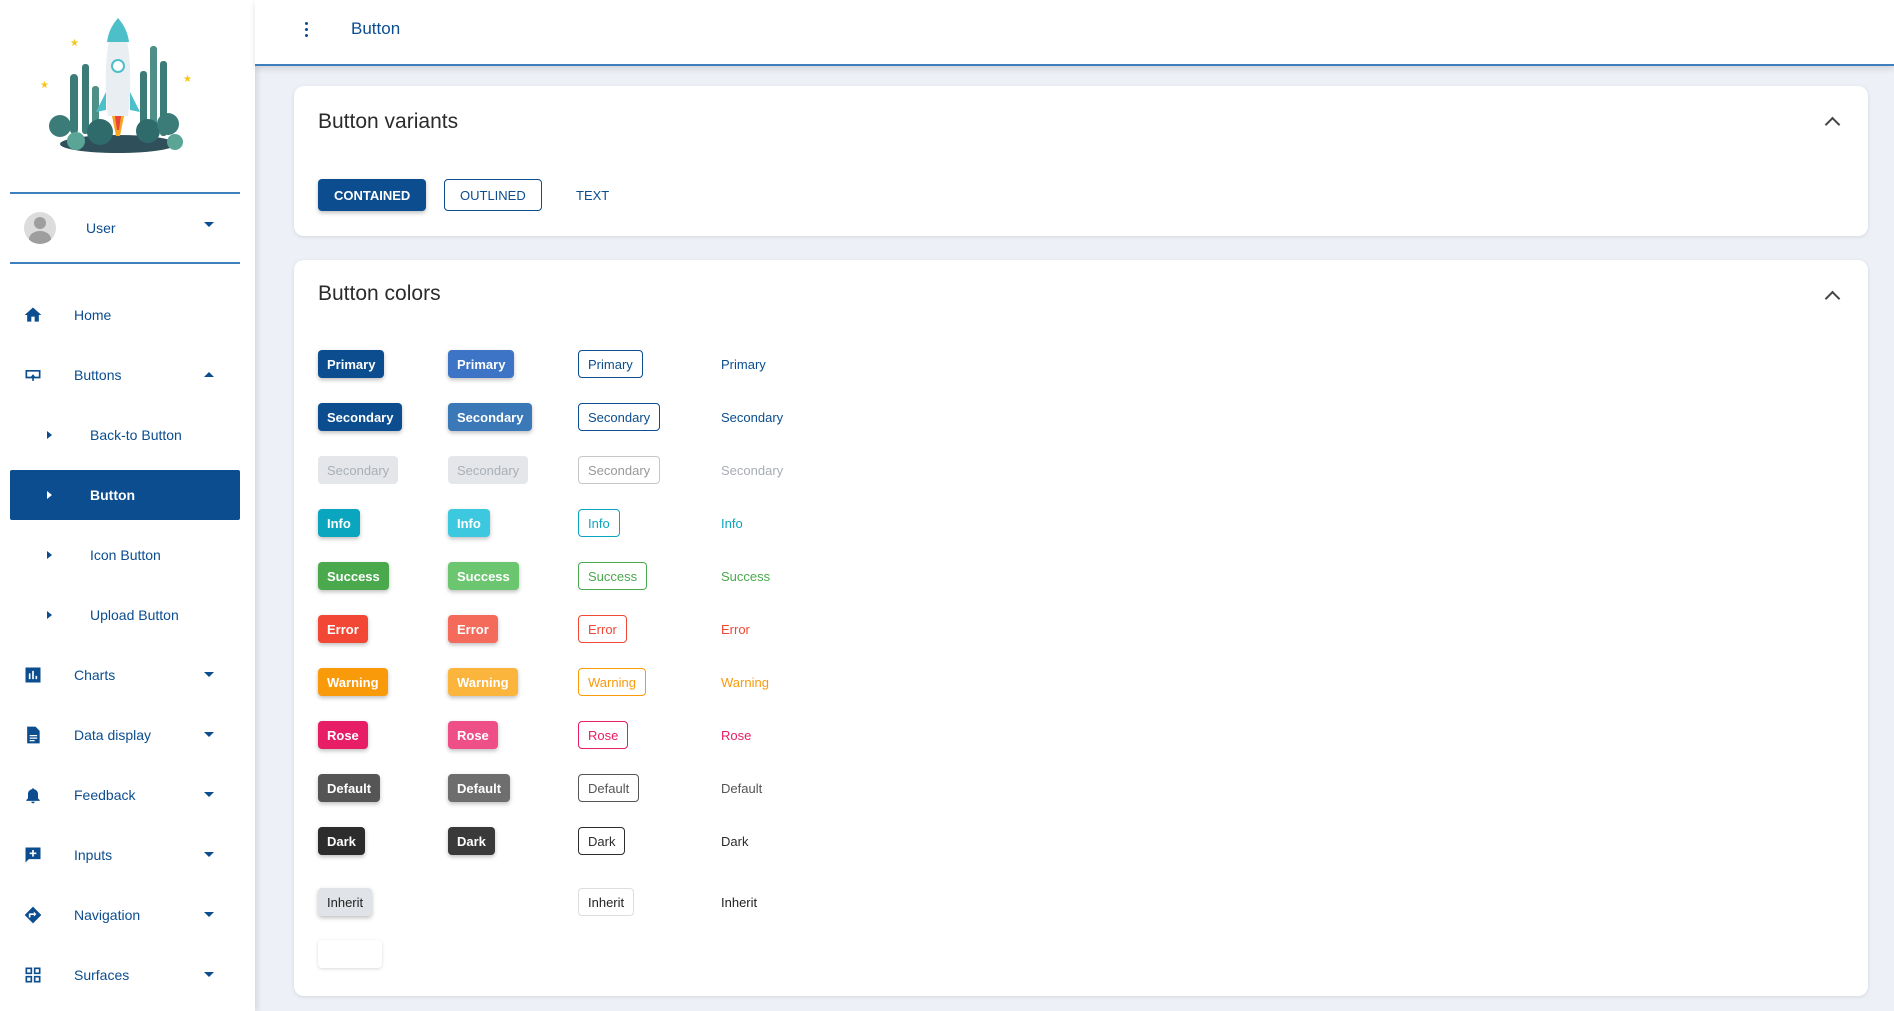 The image size is (1894, 1011). I want to click on sidebar-subitem-icon-button: Icon Button, so click(125, 555).